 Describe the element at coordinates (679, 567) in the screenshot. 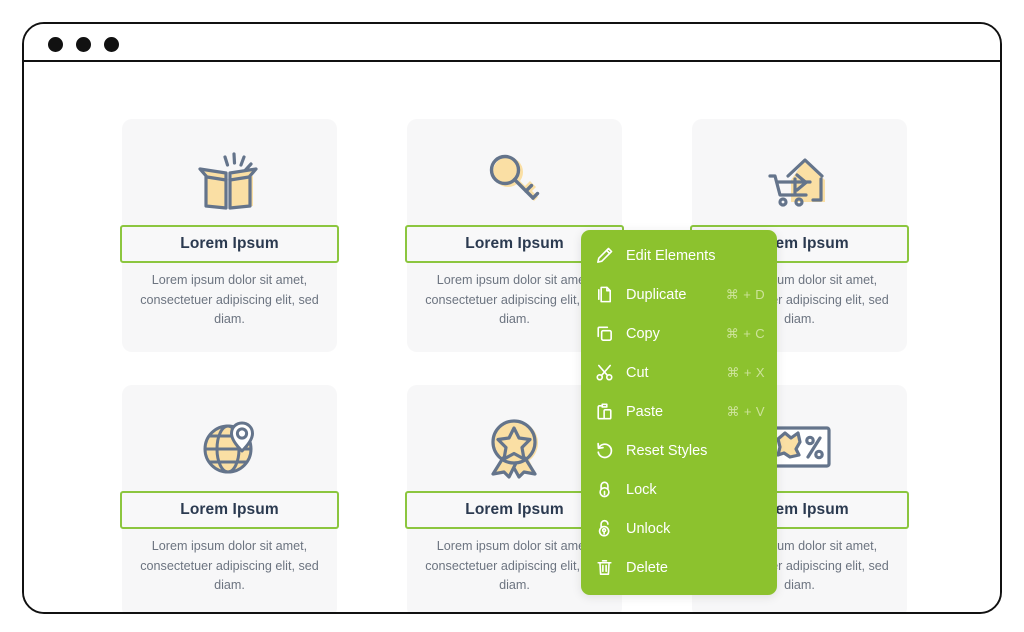

I see `menu-item-delete: Delete` at that location.